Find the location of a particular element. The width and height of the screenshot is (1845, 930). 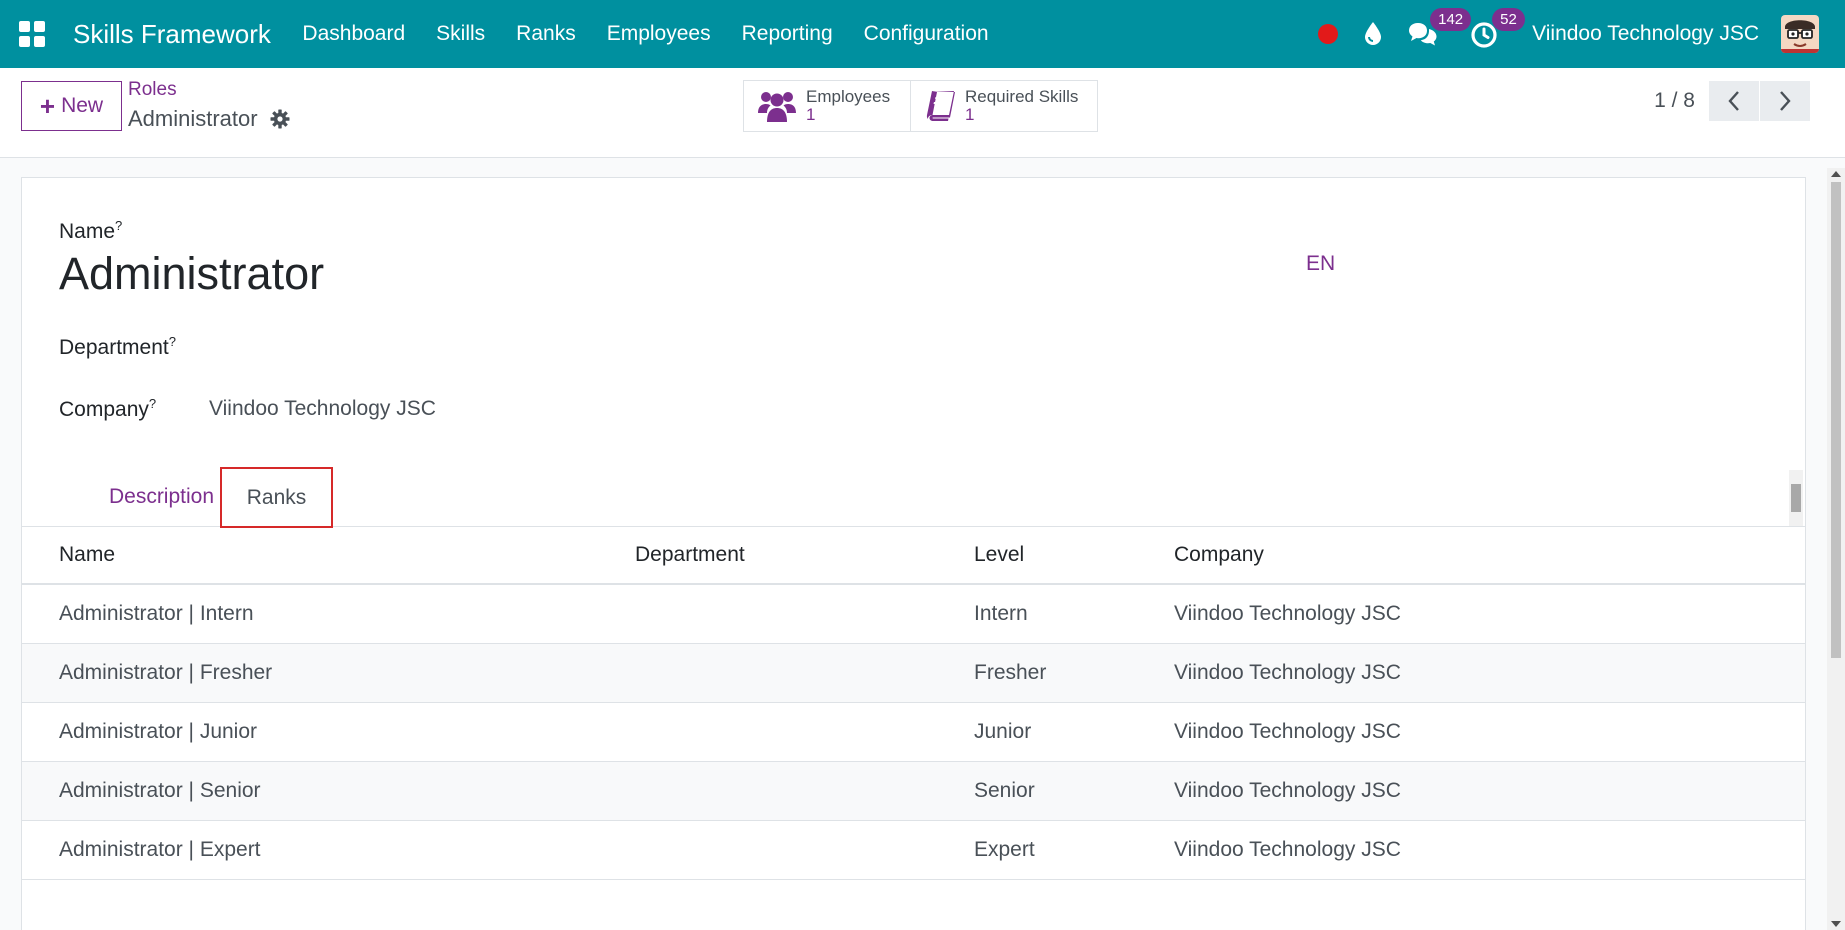

menu-item-dashboard: Dashboard is located at coordinates (354, 34).